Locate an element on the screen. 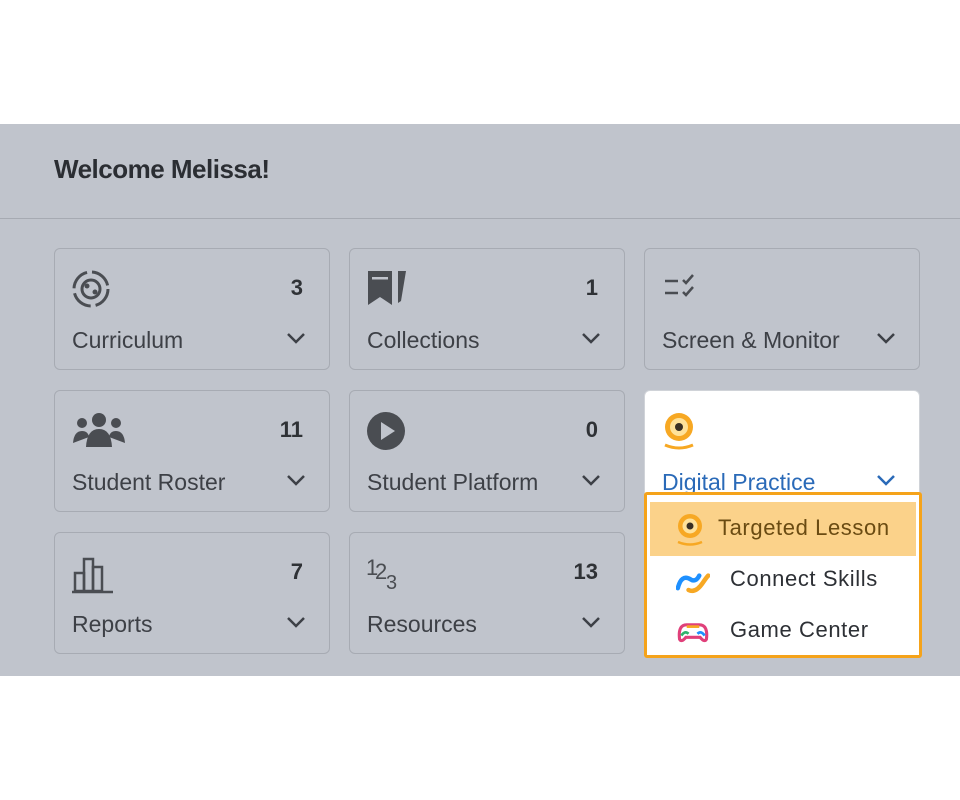  card-count: 7 is located at coordinates (296, 571).